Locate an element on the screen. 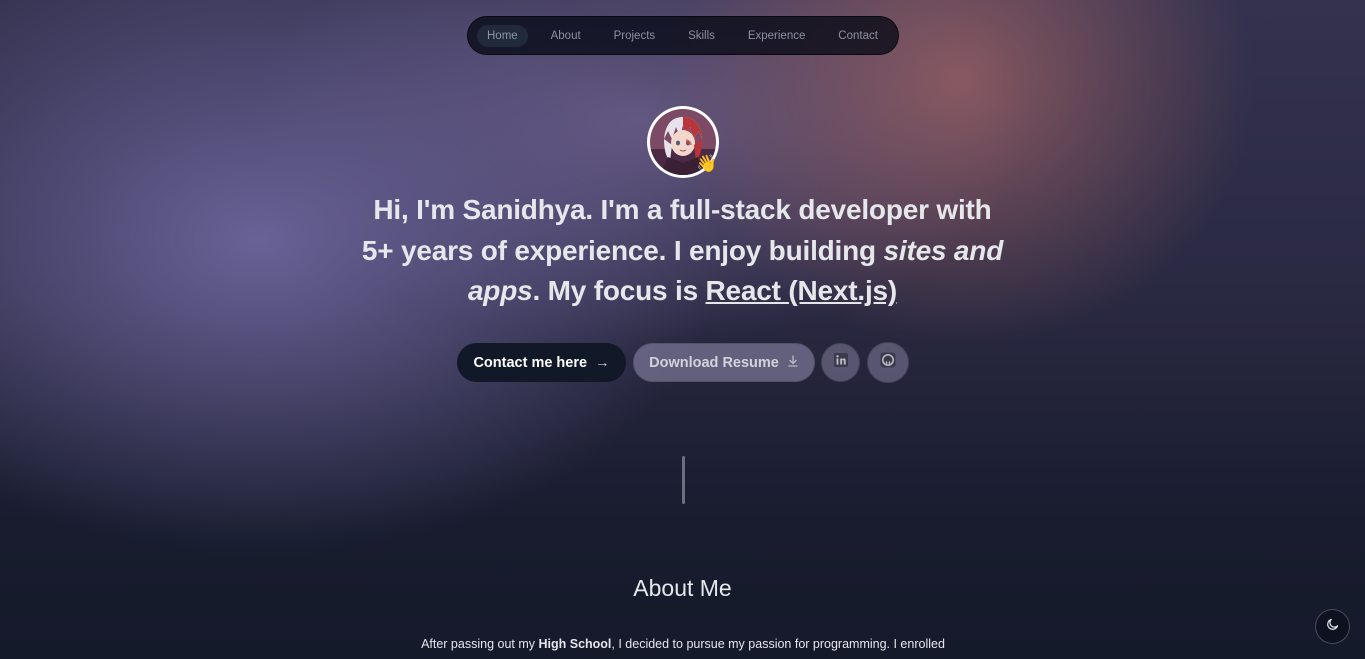 The width and height of the screenshot is (1365, 659). wave-hand-emoji: 👋 is located at coordinates (707, 163).